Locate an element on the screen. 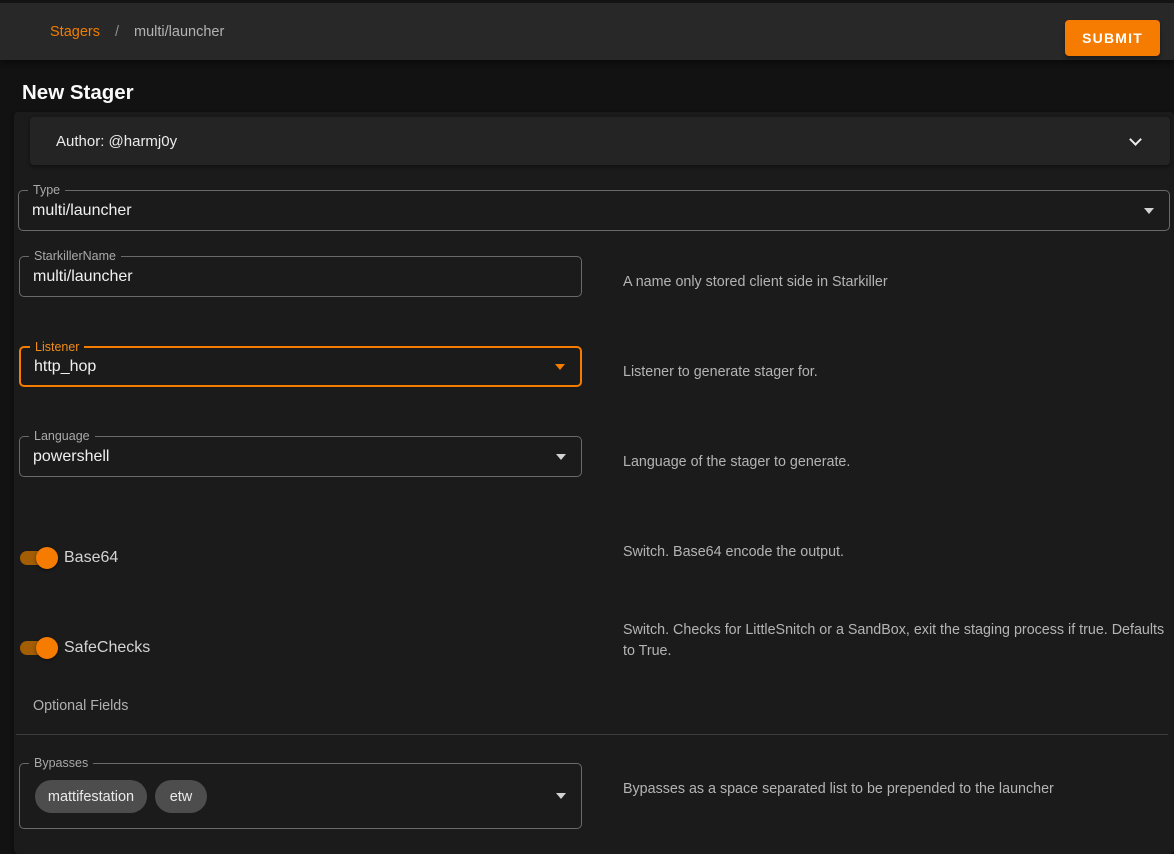 The height and width of the screenshot is (854, 1174). listener-label: Listener is located at coordinates (57, 347).